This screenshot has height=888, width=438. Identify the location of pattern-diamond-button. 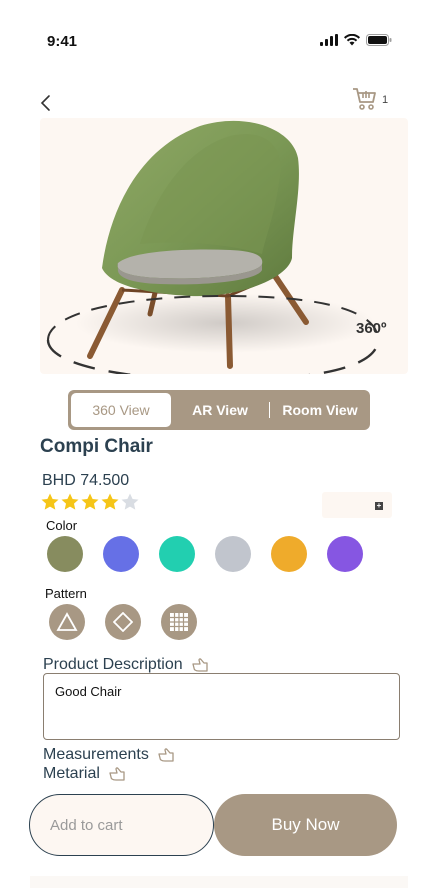
(123, 622).